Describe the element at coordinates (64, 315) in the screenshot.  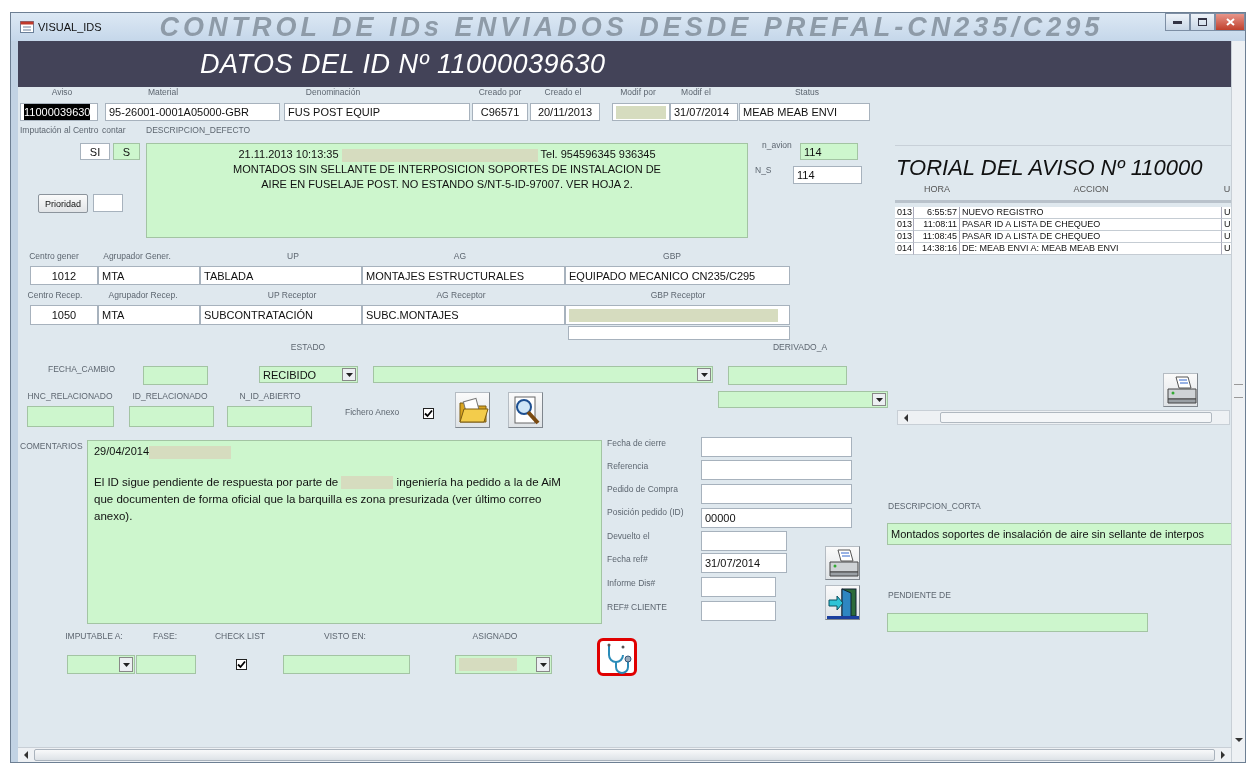
I see `input-field: 1050` at that location.